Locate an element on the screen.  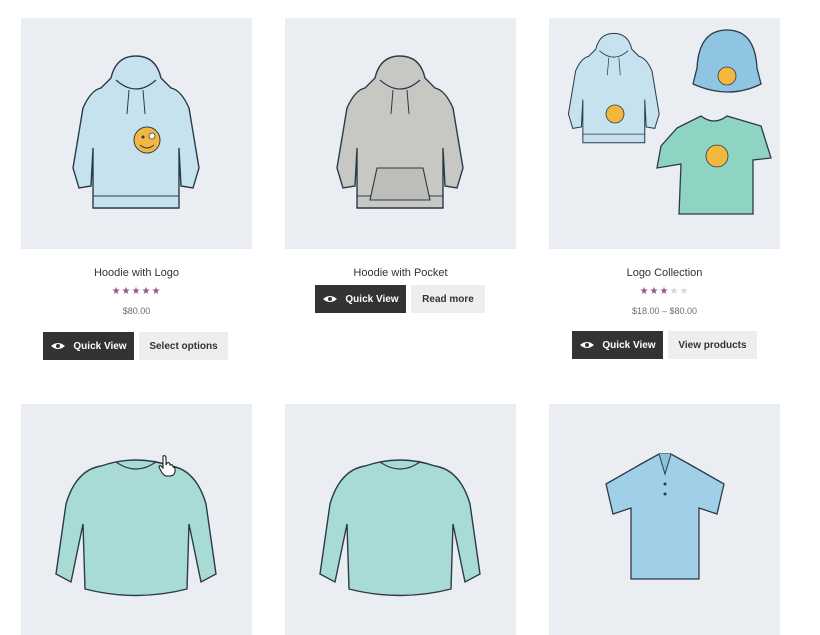
product-card: Hoodie with Pocket is located at coordinates (400, 148).